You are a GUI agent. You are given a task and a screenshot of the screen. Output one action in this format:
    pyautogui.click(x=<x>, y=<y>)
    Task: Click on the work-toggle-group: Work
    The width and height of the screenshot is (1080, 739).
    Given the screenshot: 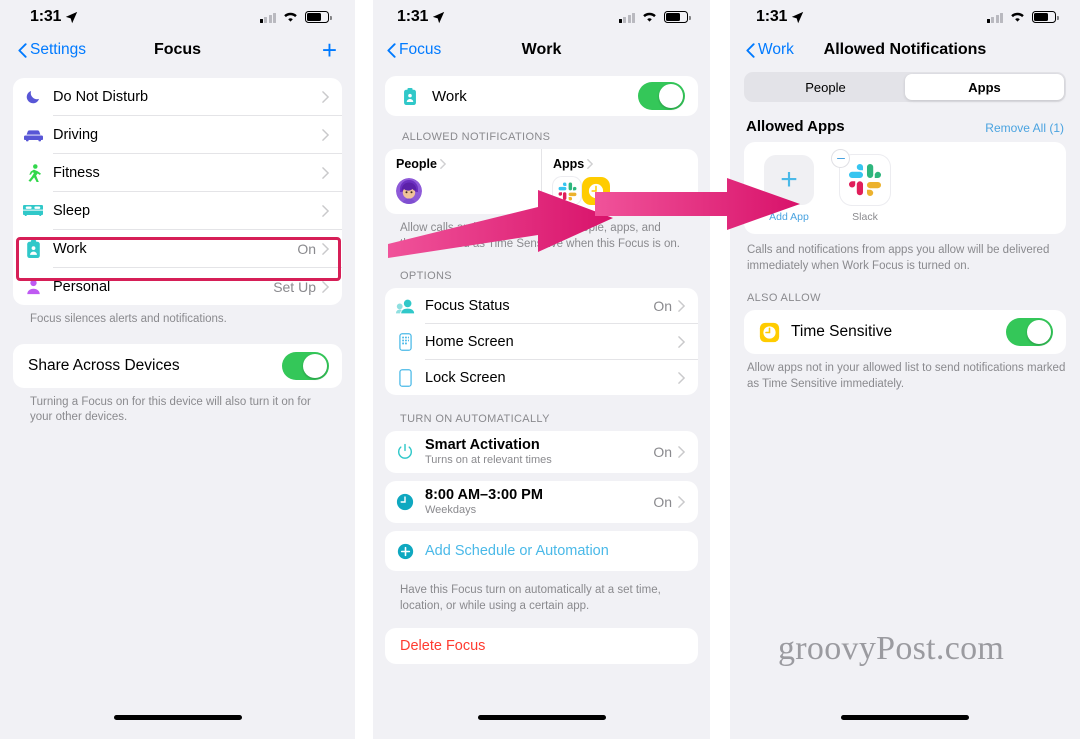 What is the action you would take?
    pyautogui.click(x=541, y=96)
    